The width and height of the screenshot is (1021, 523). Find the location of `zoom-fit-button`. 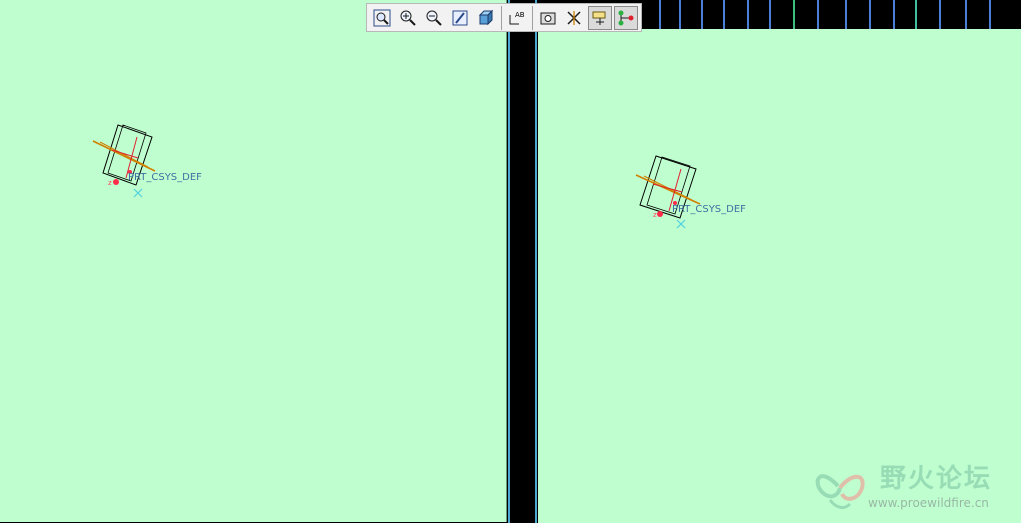

zoom-fit-button is located at coordinates (382, 18).